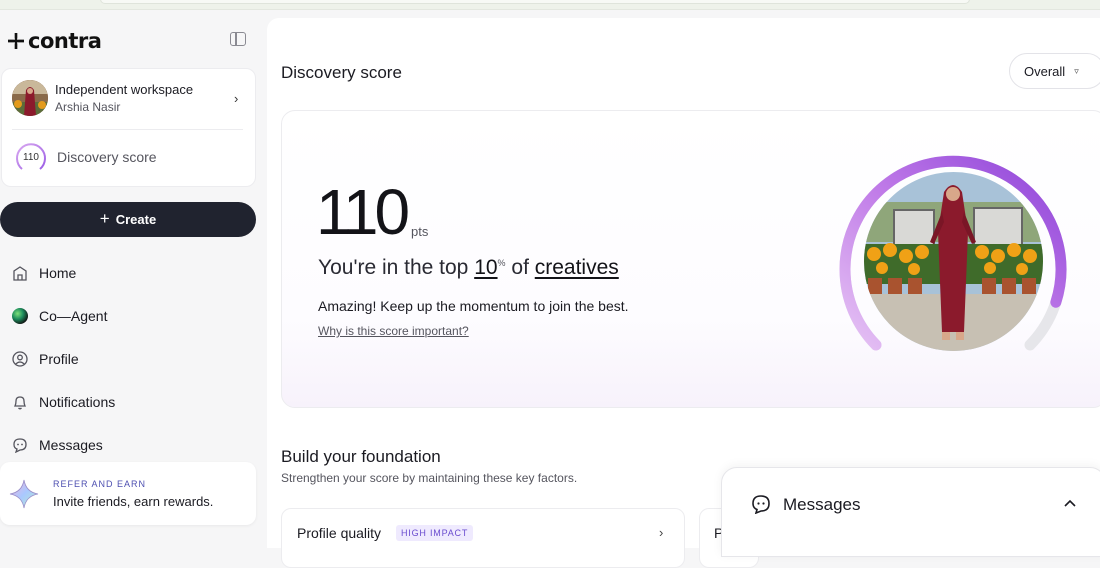  I want to click on card-title: Profile quality, so click(339, 533).